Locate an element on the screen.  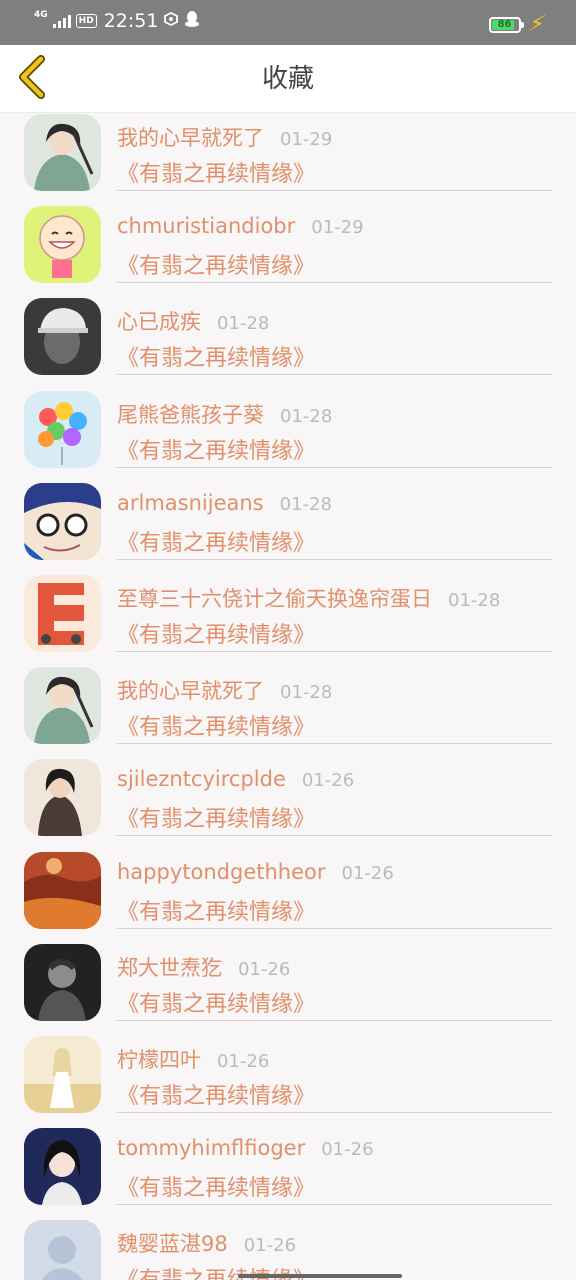
battery-icon: 86 is located at coordinates (506, 24).